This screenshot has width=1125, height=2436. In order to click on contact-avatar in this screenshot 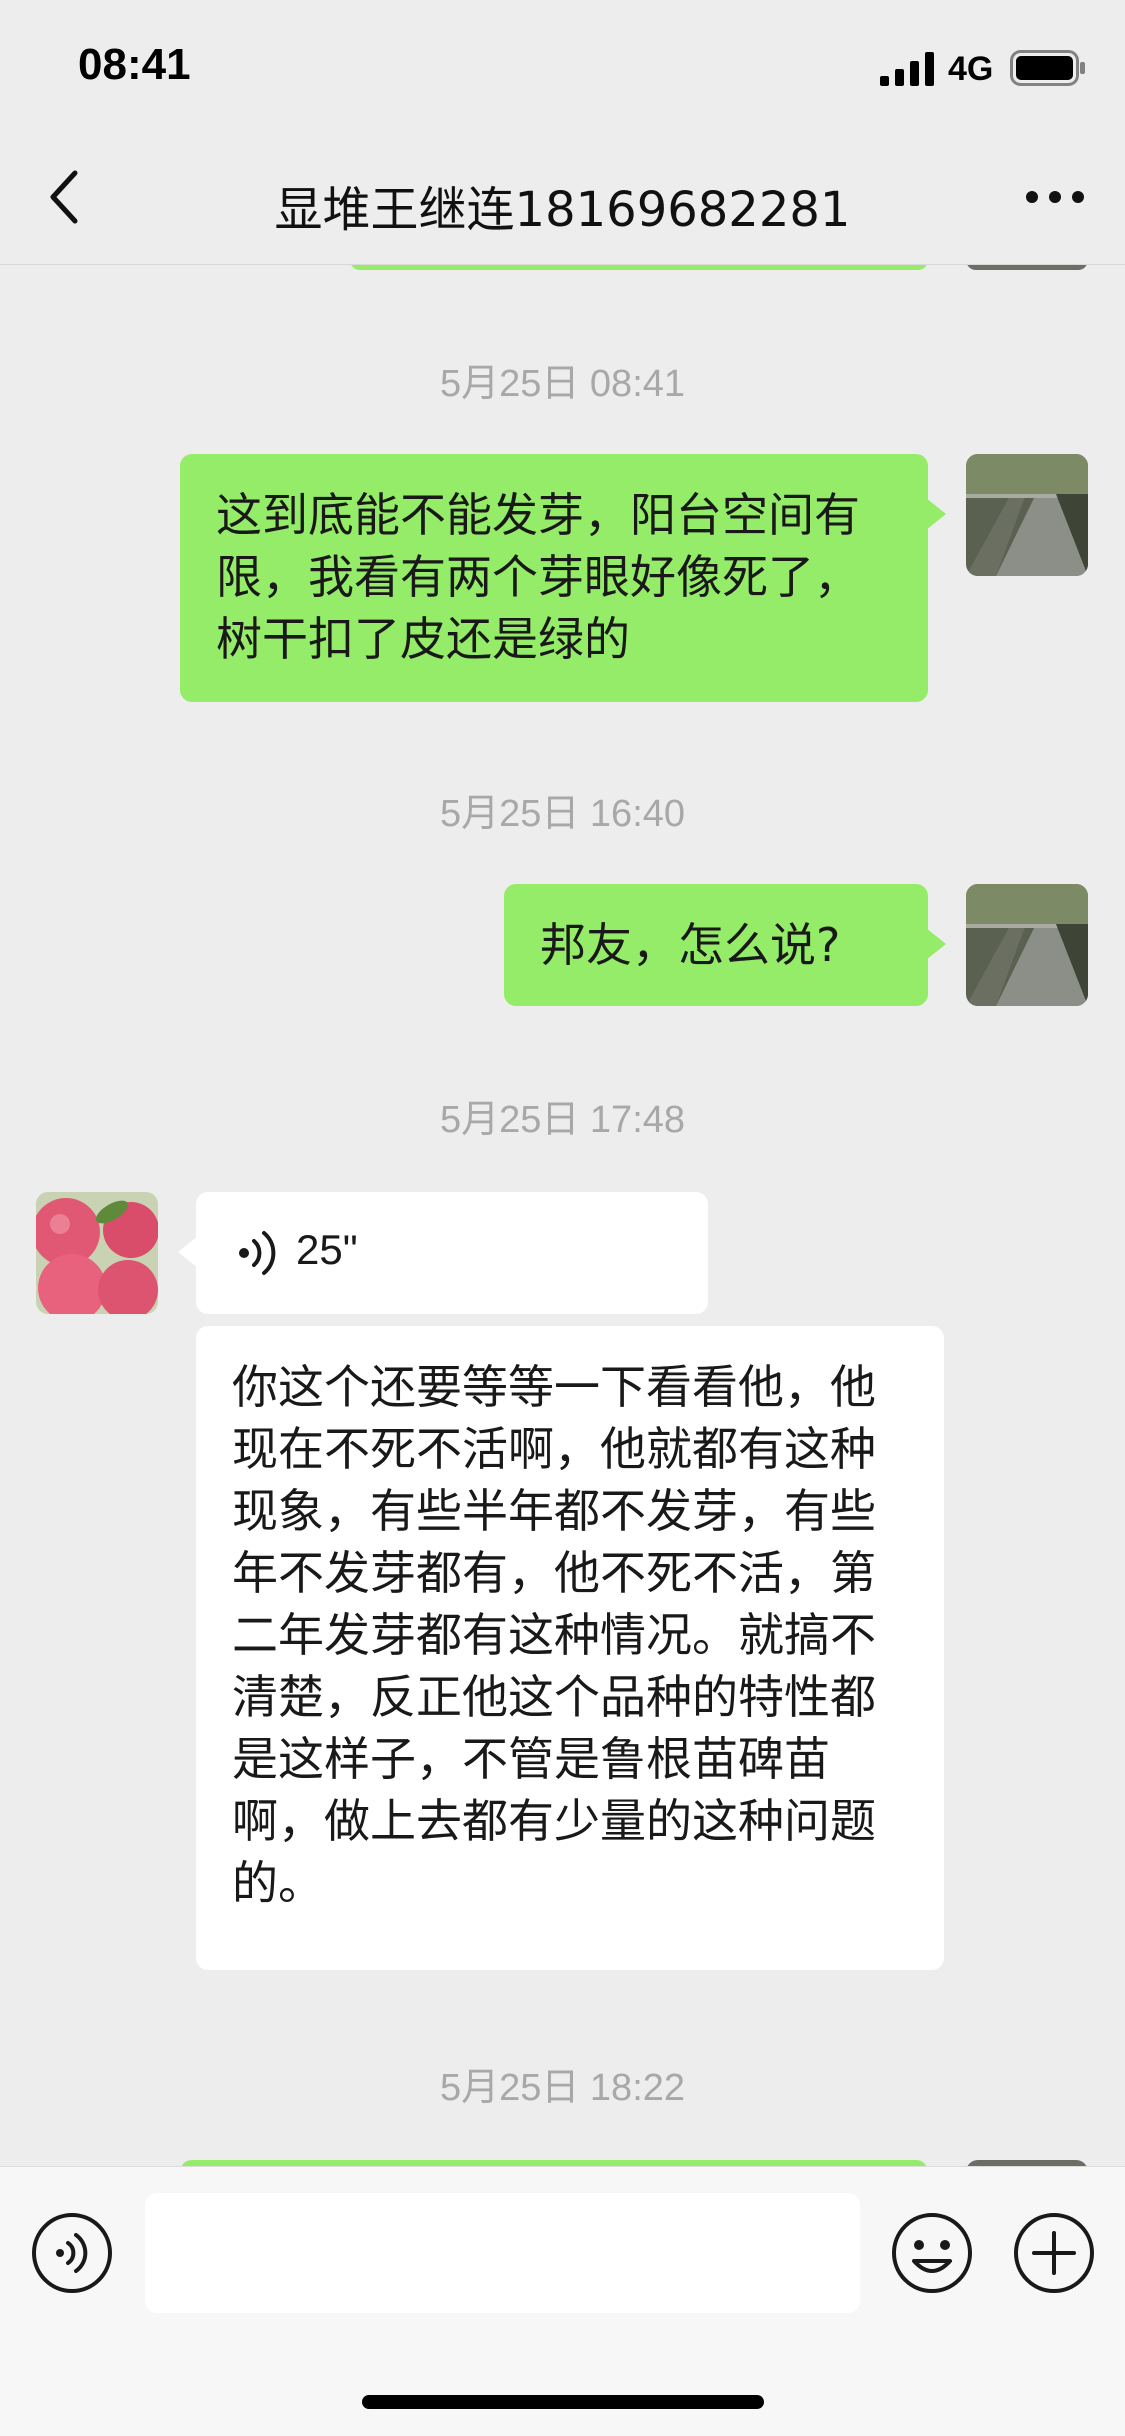, I will do `click(97, 1253)`.